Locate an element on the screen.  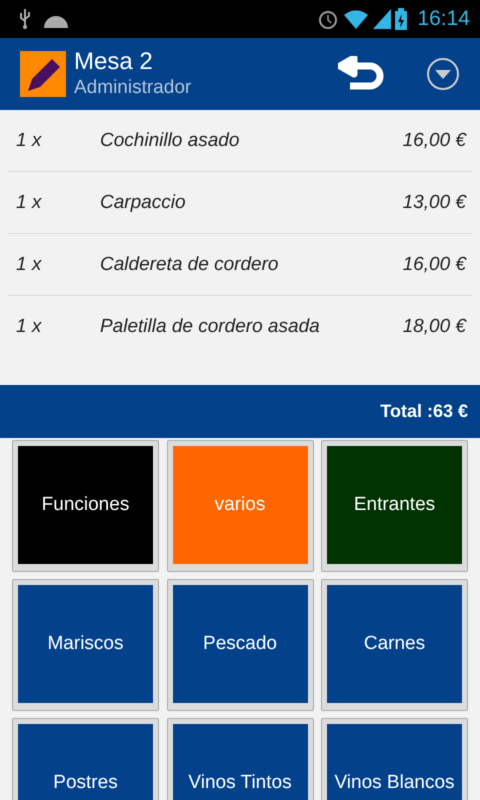
category-button: Vinos Blancos is located at coordinates (394, 762).